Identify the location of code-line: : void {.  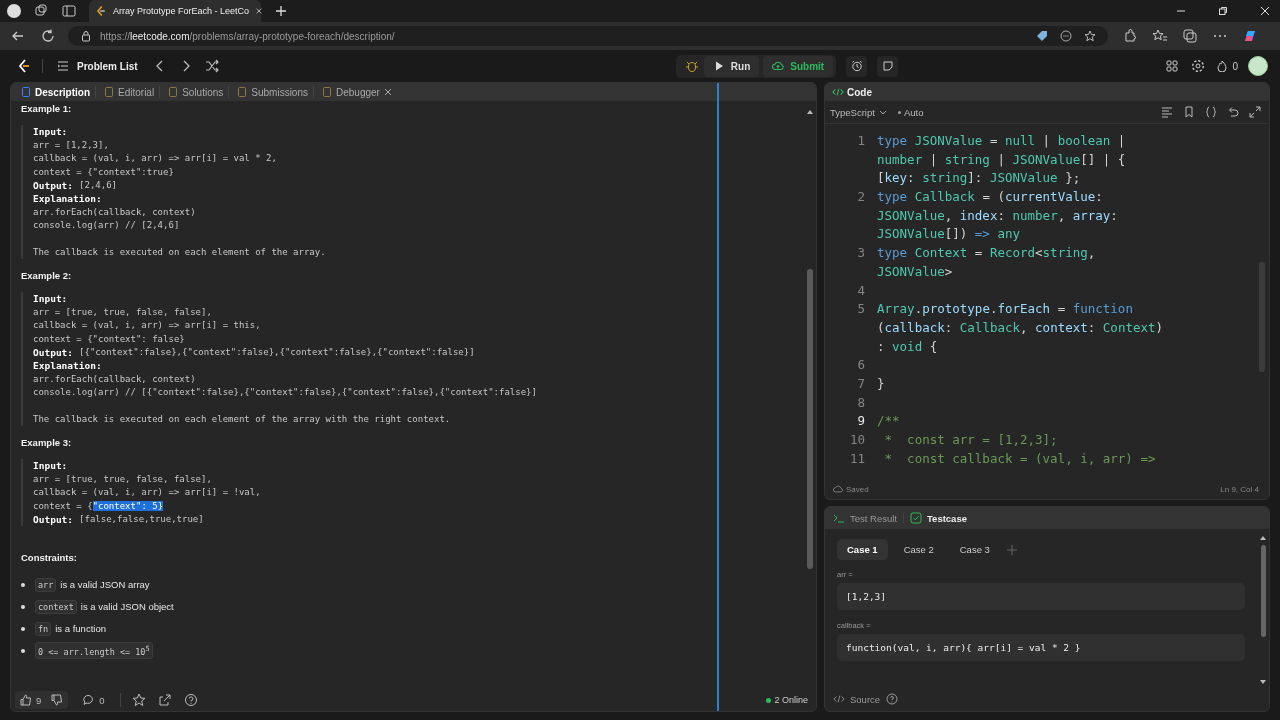
(908, 346).